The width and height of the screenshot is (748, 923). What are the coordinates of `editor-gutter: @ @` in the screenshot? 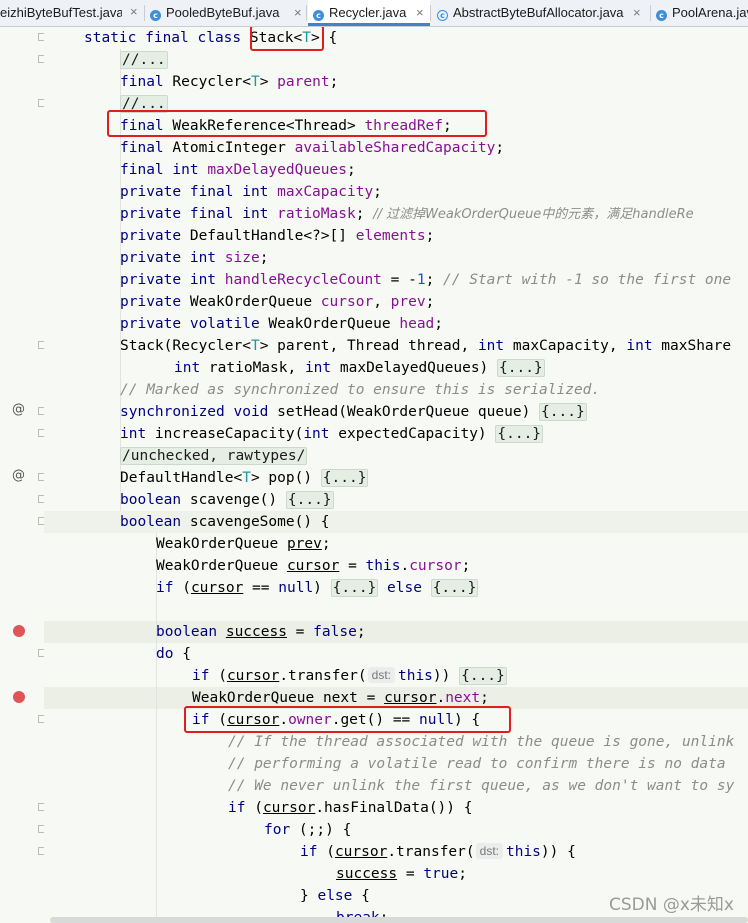 It's located at (23, 475).